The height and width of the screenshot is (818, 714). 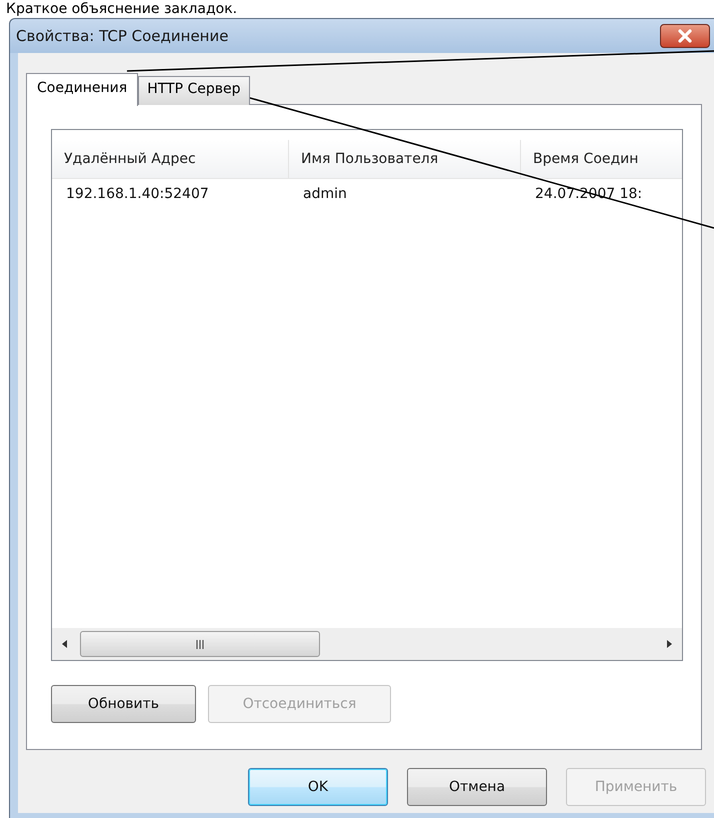 I want to click on window-title: Свойства: TCP Соединение, so click(x=122, y=36).